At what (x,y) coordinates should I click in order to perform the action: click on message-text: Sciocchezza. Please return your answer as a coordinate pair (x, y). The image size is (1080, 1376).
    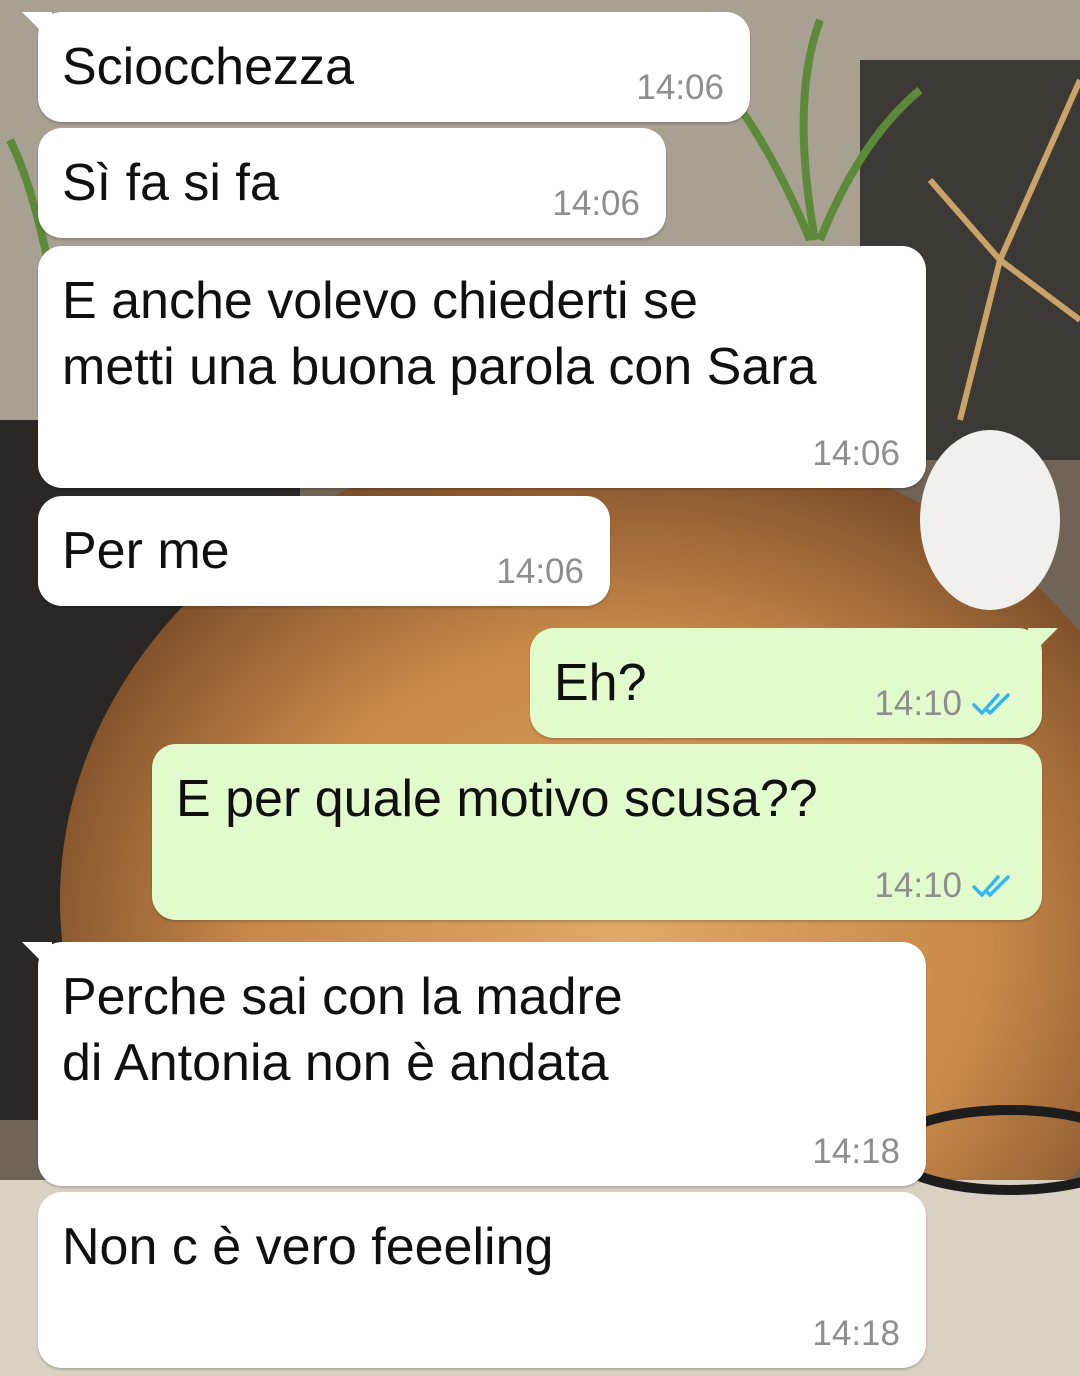
    Looking at the image, I should click on (208, 67).